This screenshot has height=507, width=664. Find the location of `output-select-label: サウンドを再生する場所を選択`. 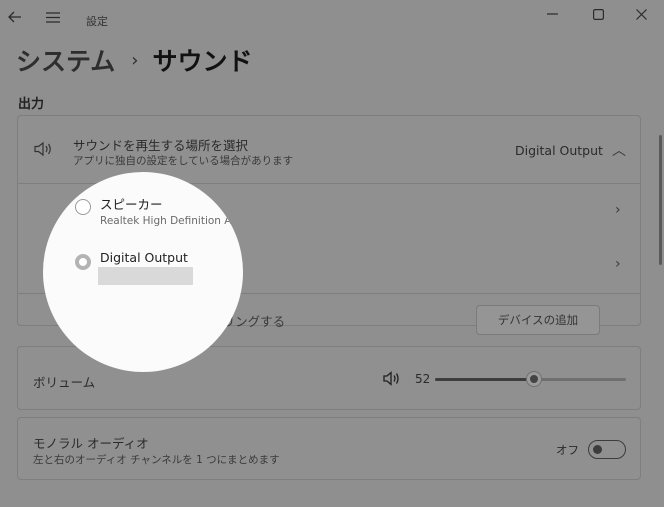

output-select-label: サウンドを再生する場所を選択 is located at coordinates (161, 145).